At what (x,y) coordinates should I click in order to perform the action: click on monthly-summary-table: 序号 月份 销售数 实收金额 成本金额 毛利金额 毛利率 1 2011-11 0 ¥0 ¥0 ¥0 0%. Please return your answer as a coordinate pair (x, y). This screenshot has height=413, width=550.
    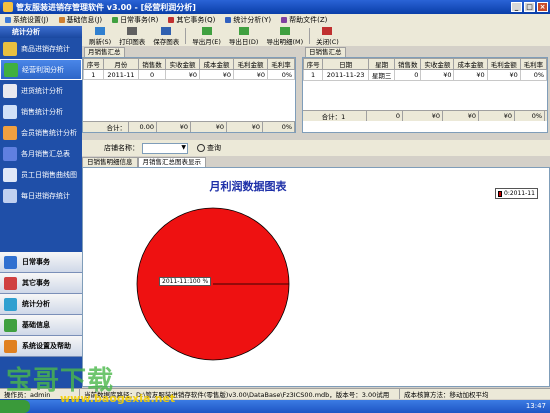
    Looking at the image, I should click on (189, 69).